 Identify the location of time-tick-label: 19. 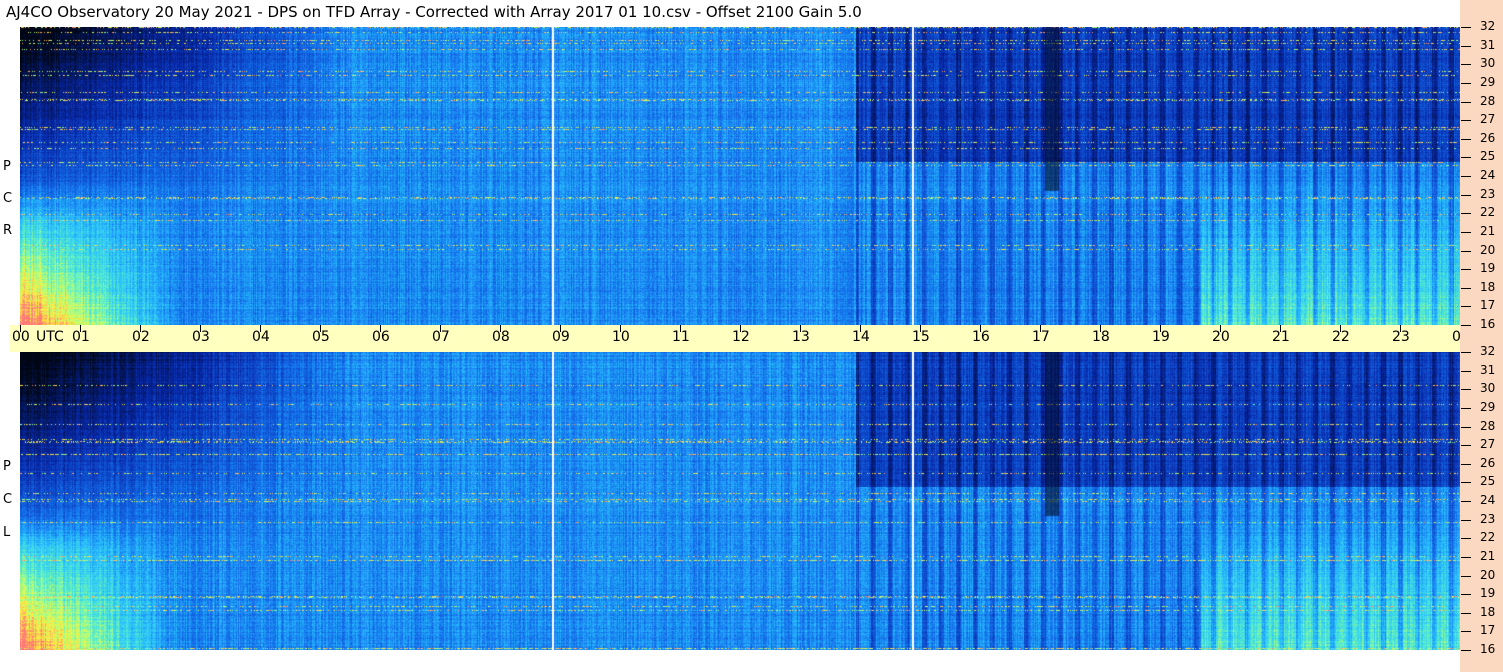
(1161, 337).